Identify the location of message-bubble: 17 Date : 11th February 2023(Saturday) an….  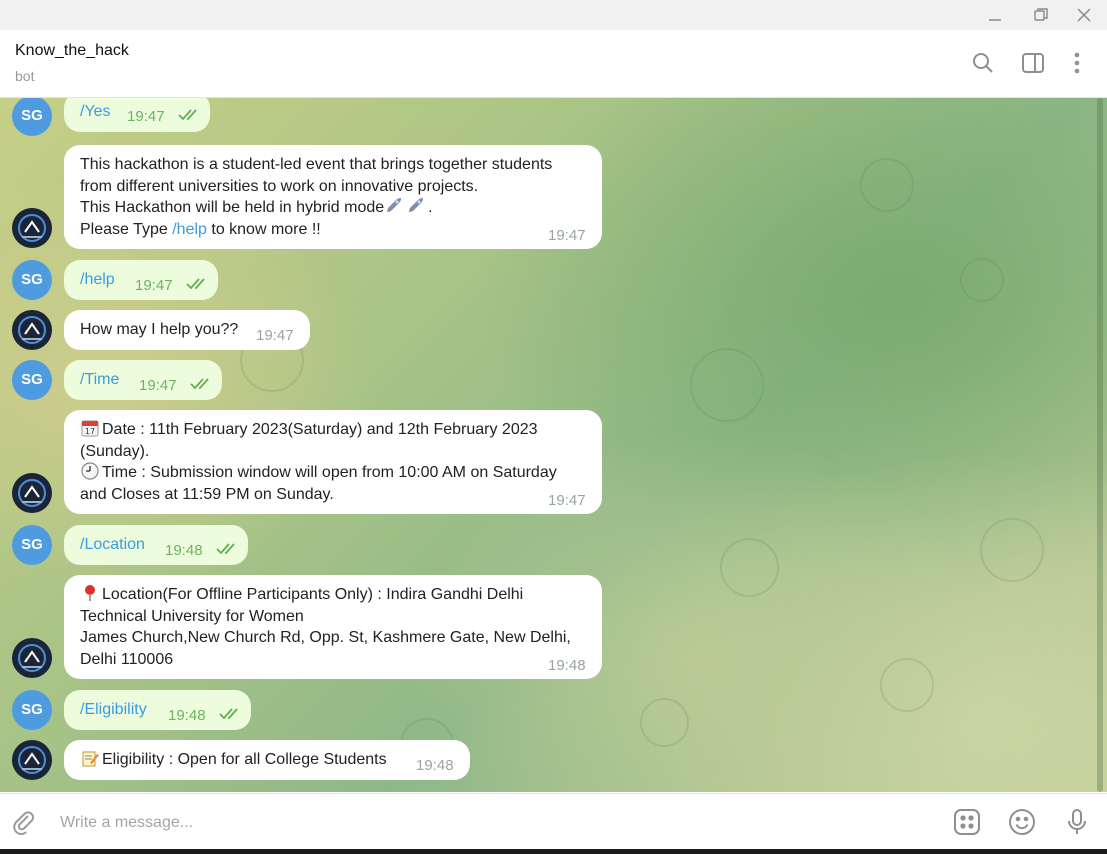
(333, 462).